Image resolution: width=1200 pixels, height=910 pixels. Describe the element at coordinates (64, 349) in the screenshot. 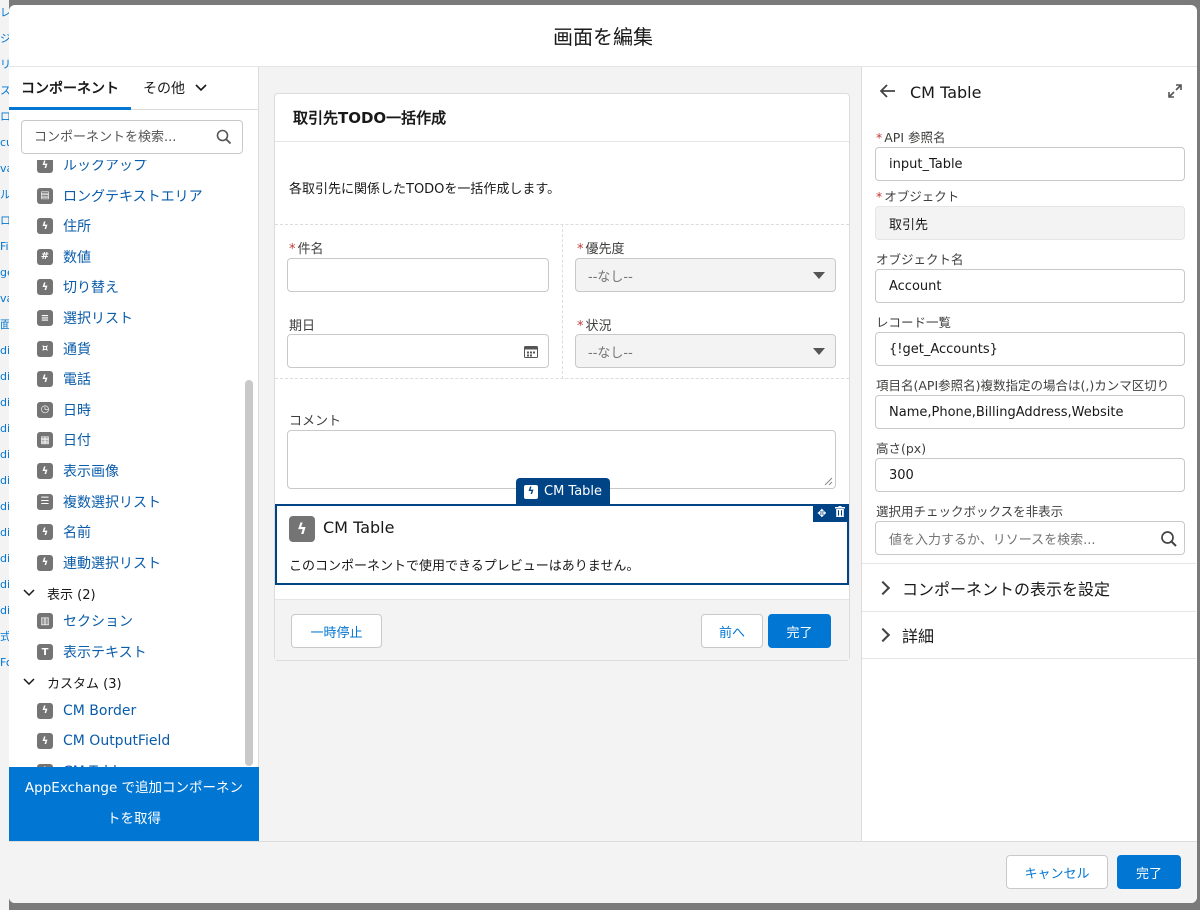

I see `component-list-item: ¤ 通貨` at that location.